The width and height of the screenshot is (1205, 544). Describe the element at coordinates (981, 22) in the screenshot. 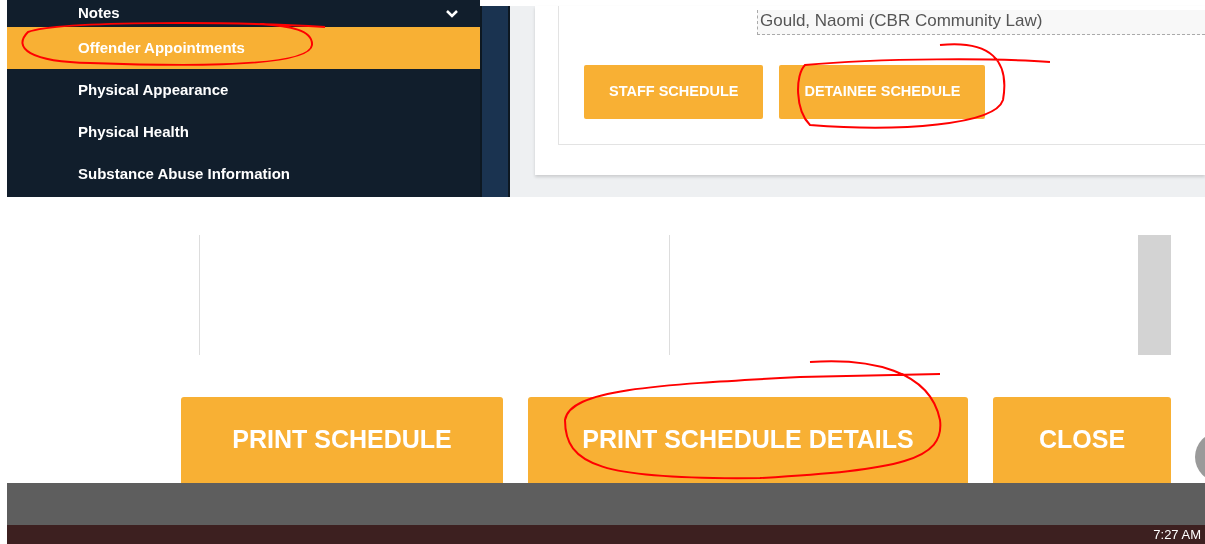

I see `attendees-field: Gould, Naomi (CBR Community Law)` at that location.